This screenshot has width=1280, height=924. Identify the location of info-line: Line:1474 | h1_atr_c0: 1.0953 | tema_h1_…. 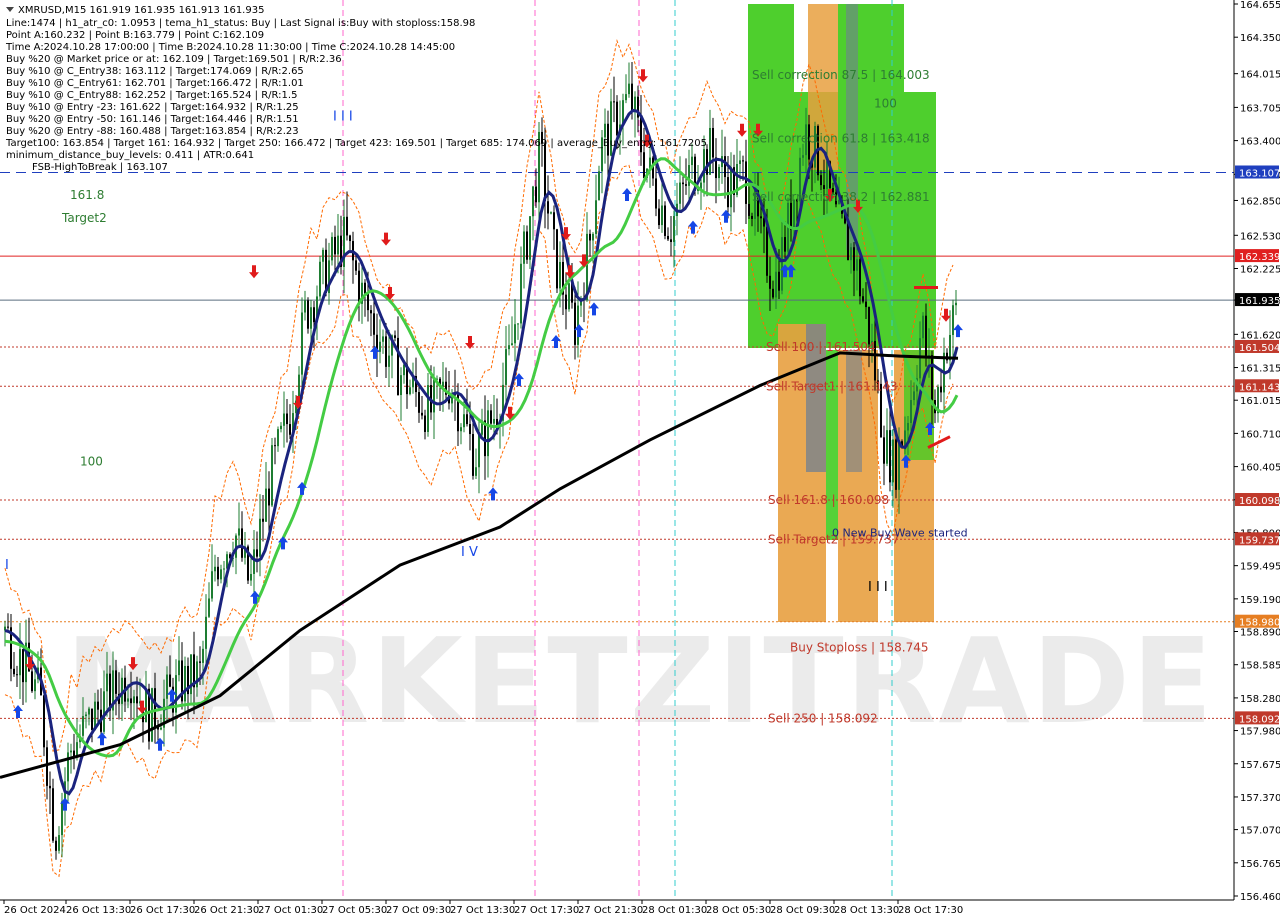
(240, 23).